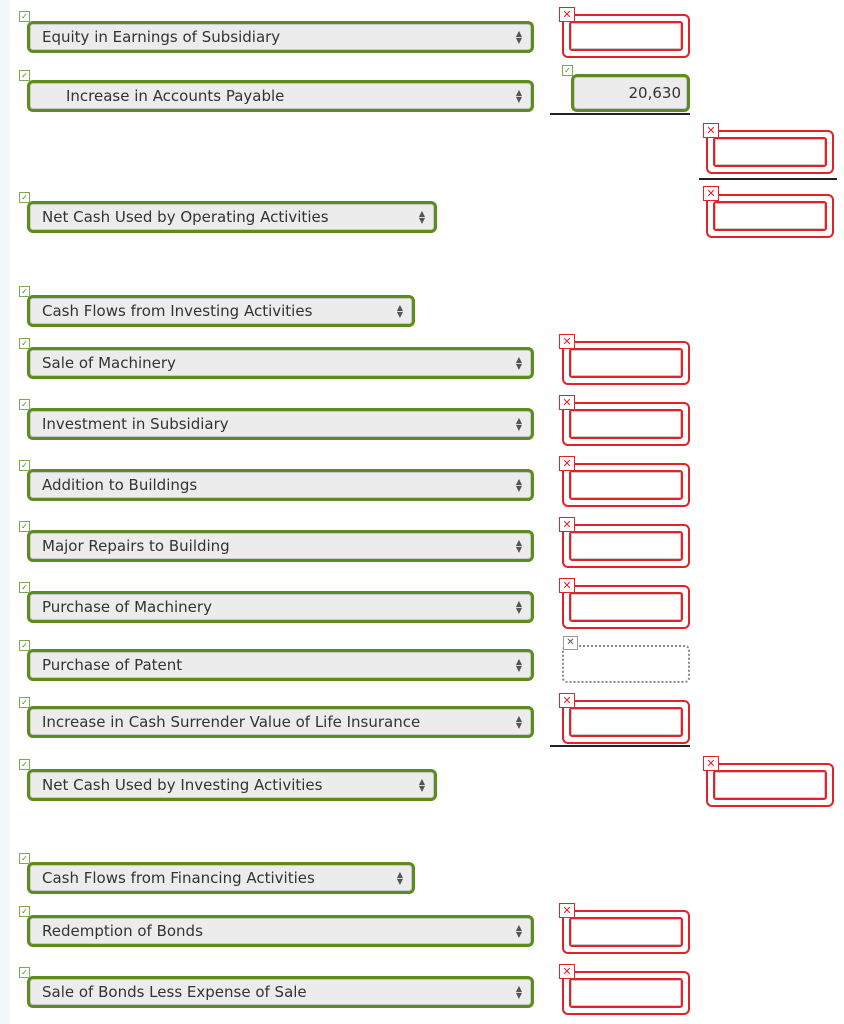  What do you see at coordinates (5, 512) in the screenshot?
I see `left-margin-strip` at bounding box center [5, 512].